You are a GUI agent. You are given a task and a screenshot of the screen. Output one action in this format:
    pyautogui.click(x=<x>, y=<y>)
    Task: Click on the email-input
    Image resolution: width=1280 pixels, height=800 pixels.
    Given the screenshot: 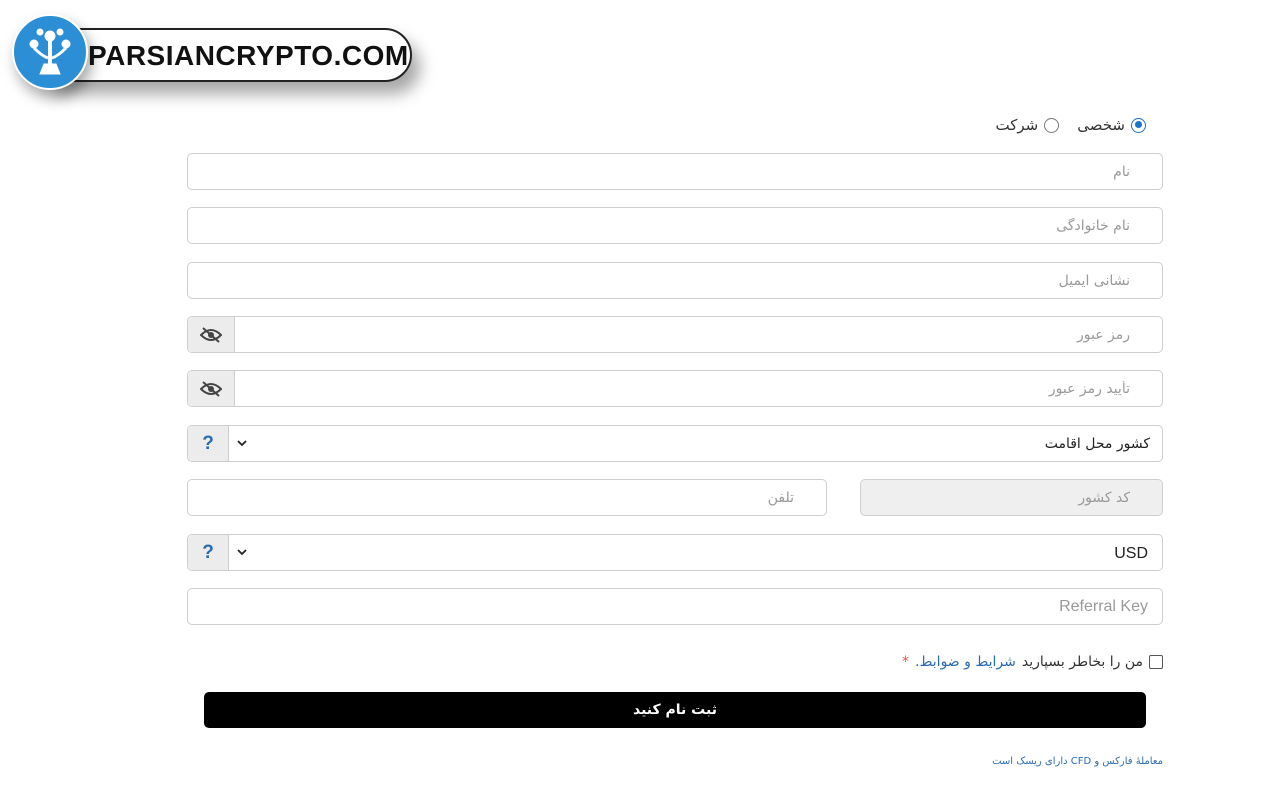 What is the action you would take?
    pyautogui.click(x=674, y=280)
    